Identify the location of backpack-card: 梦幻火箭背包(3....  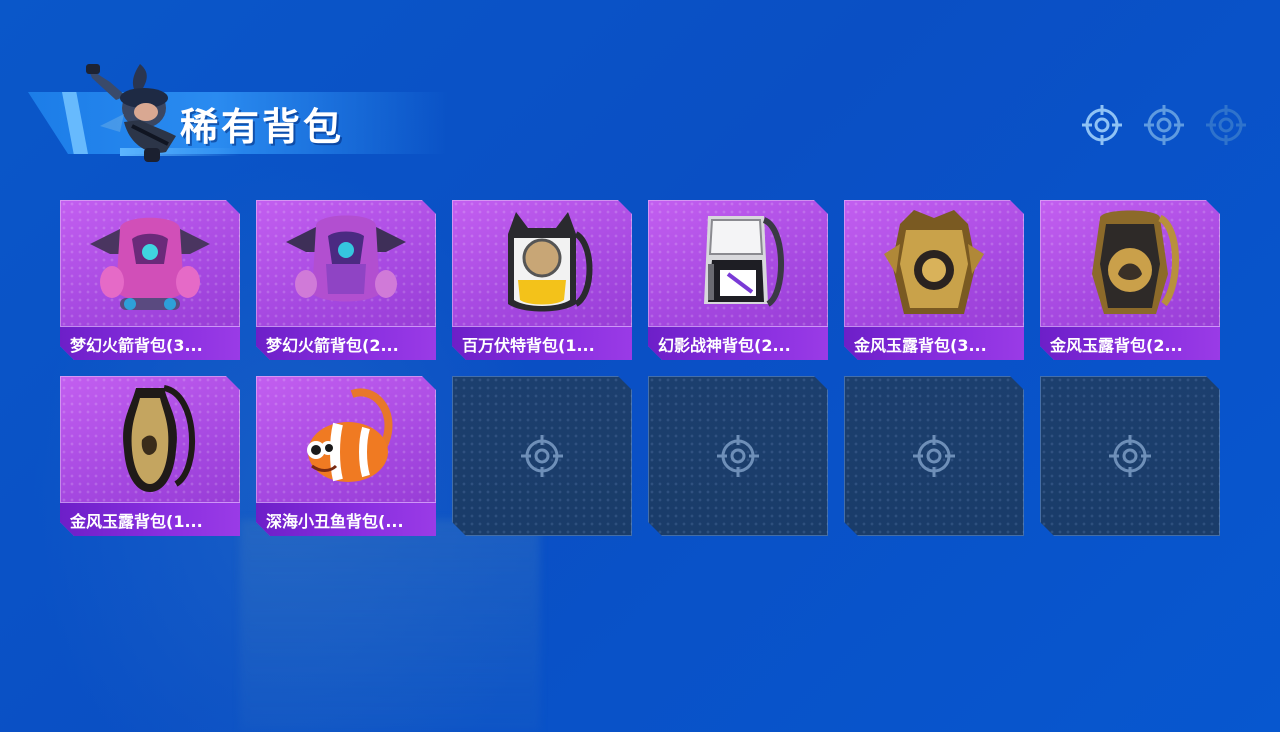
(150, 280).